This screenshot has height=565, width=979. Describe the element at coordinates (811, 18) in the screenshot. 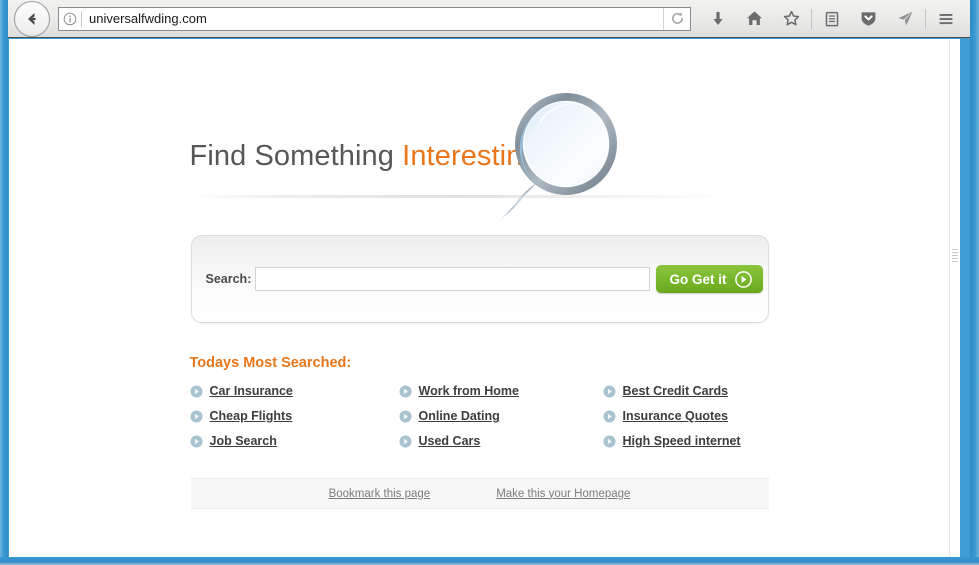

I see `toolbar-divider` at that location.